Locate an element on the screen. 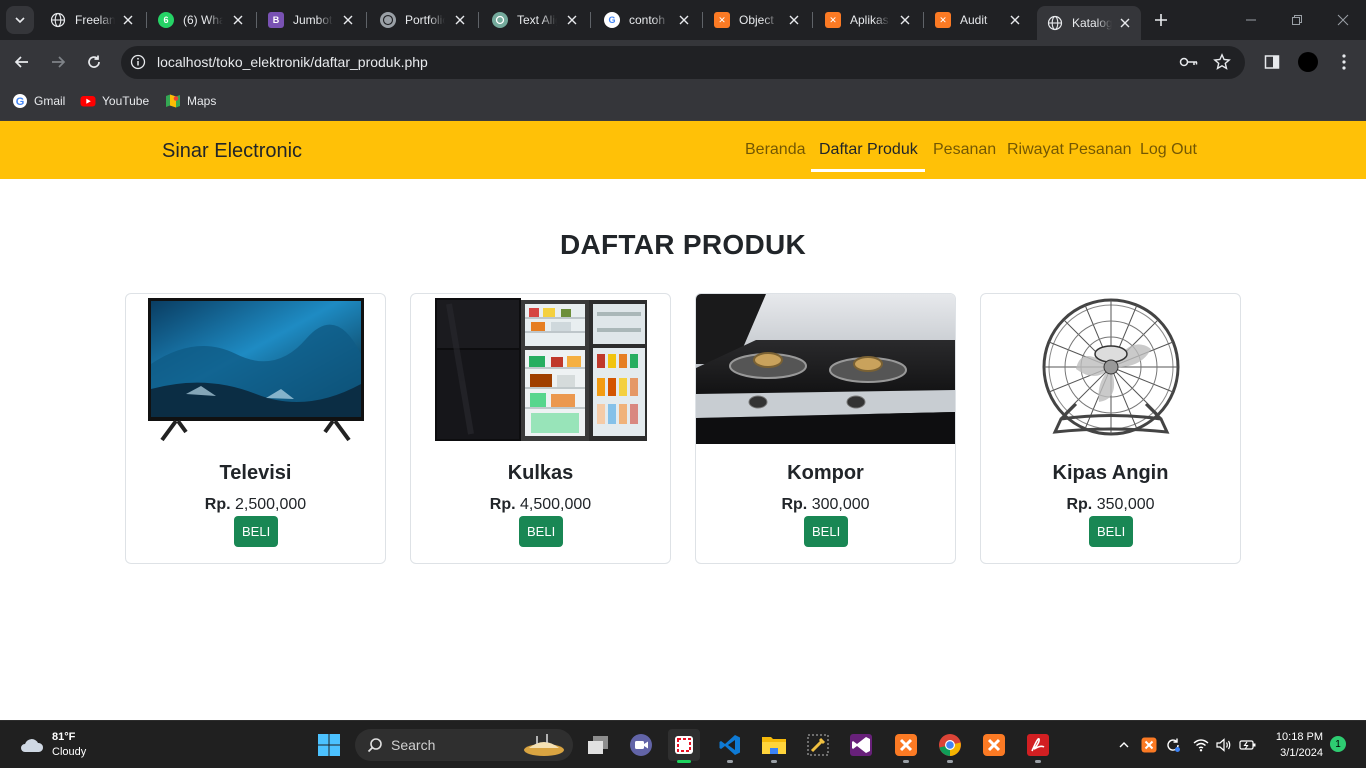  tray-xampp is located at coordinates (1149, 745).